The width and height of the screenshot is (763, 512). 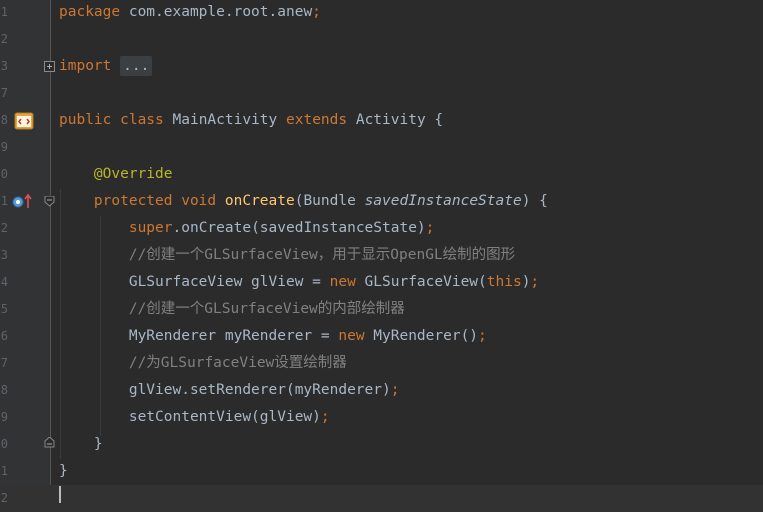 What do you see at coordinates (259, 201) in the screenshot?
I see `code-token: onCreate` at bounding box center [259, 201].